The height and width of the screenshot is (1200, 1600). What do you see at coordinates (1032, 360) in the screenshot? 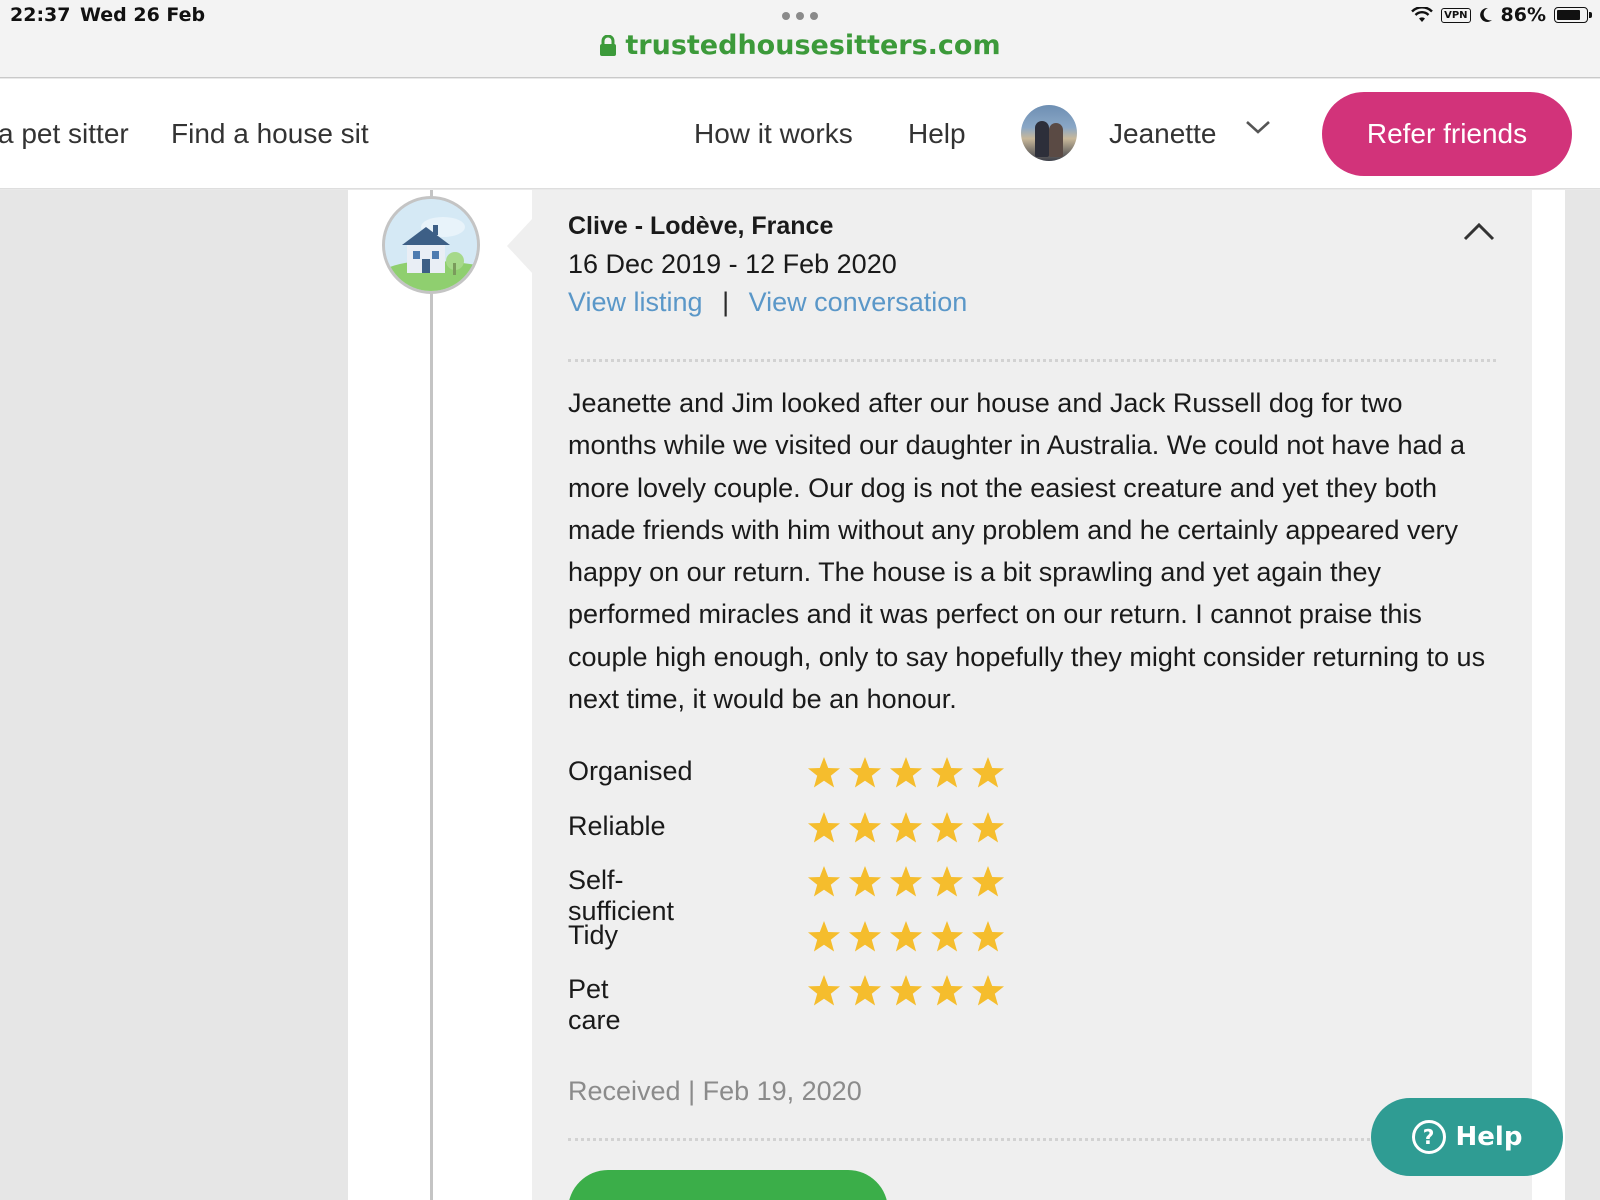
I see `divider-top` at bounding box center [1032, 360].